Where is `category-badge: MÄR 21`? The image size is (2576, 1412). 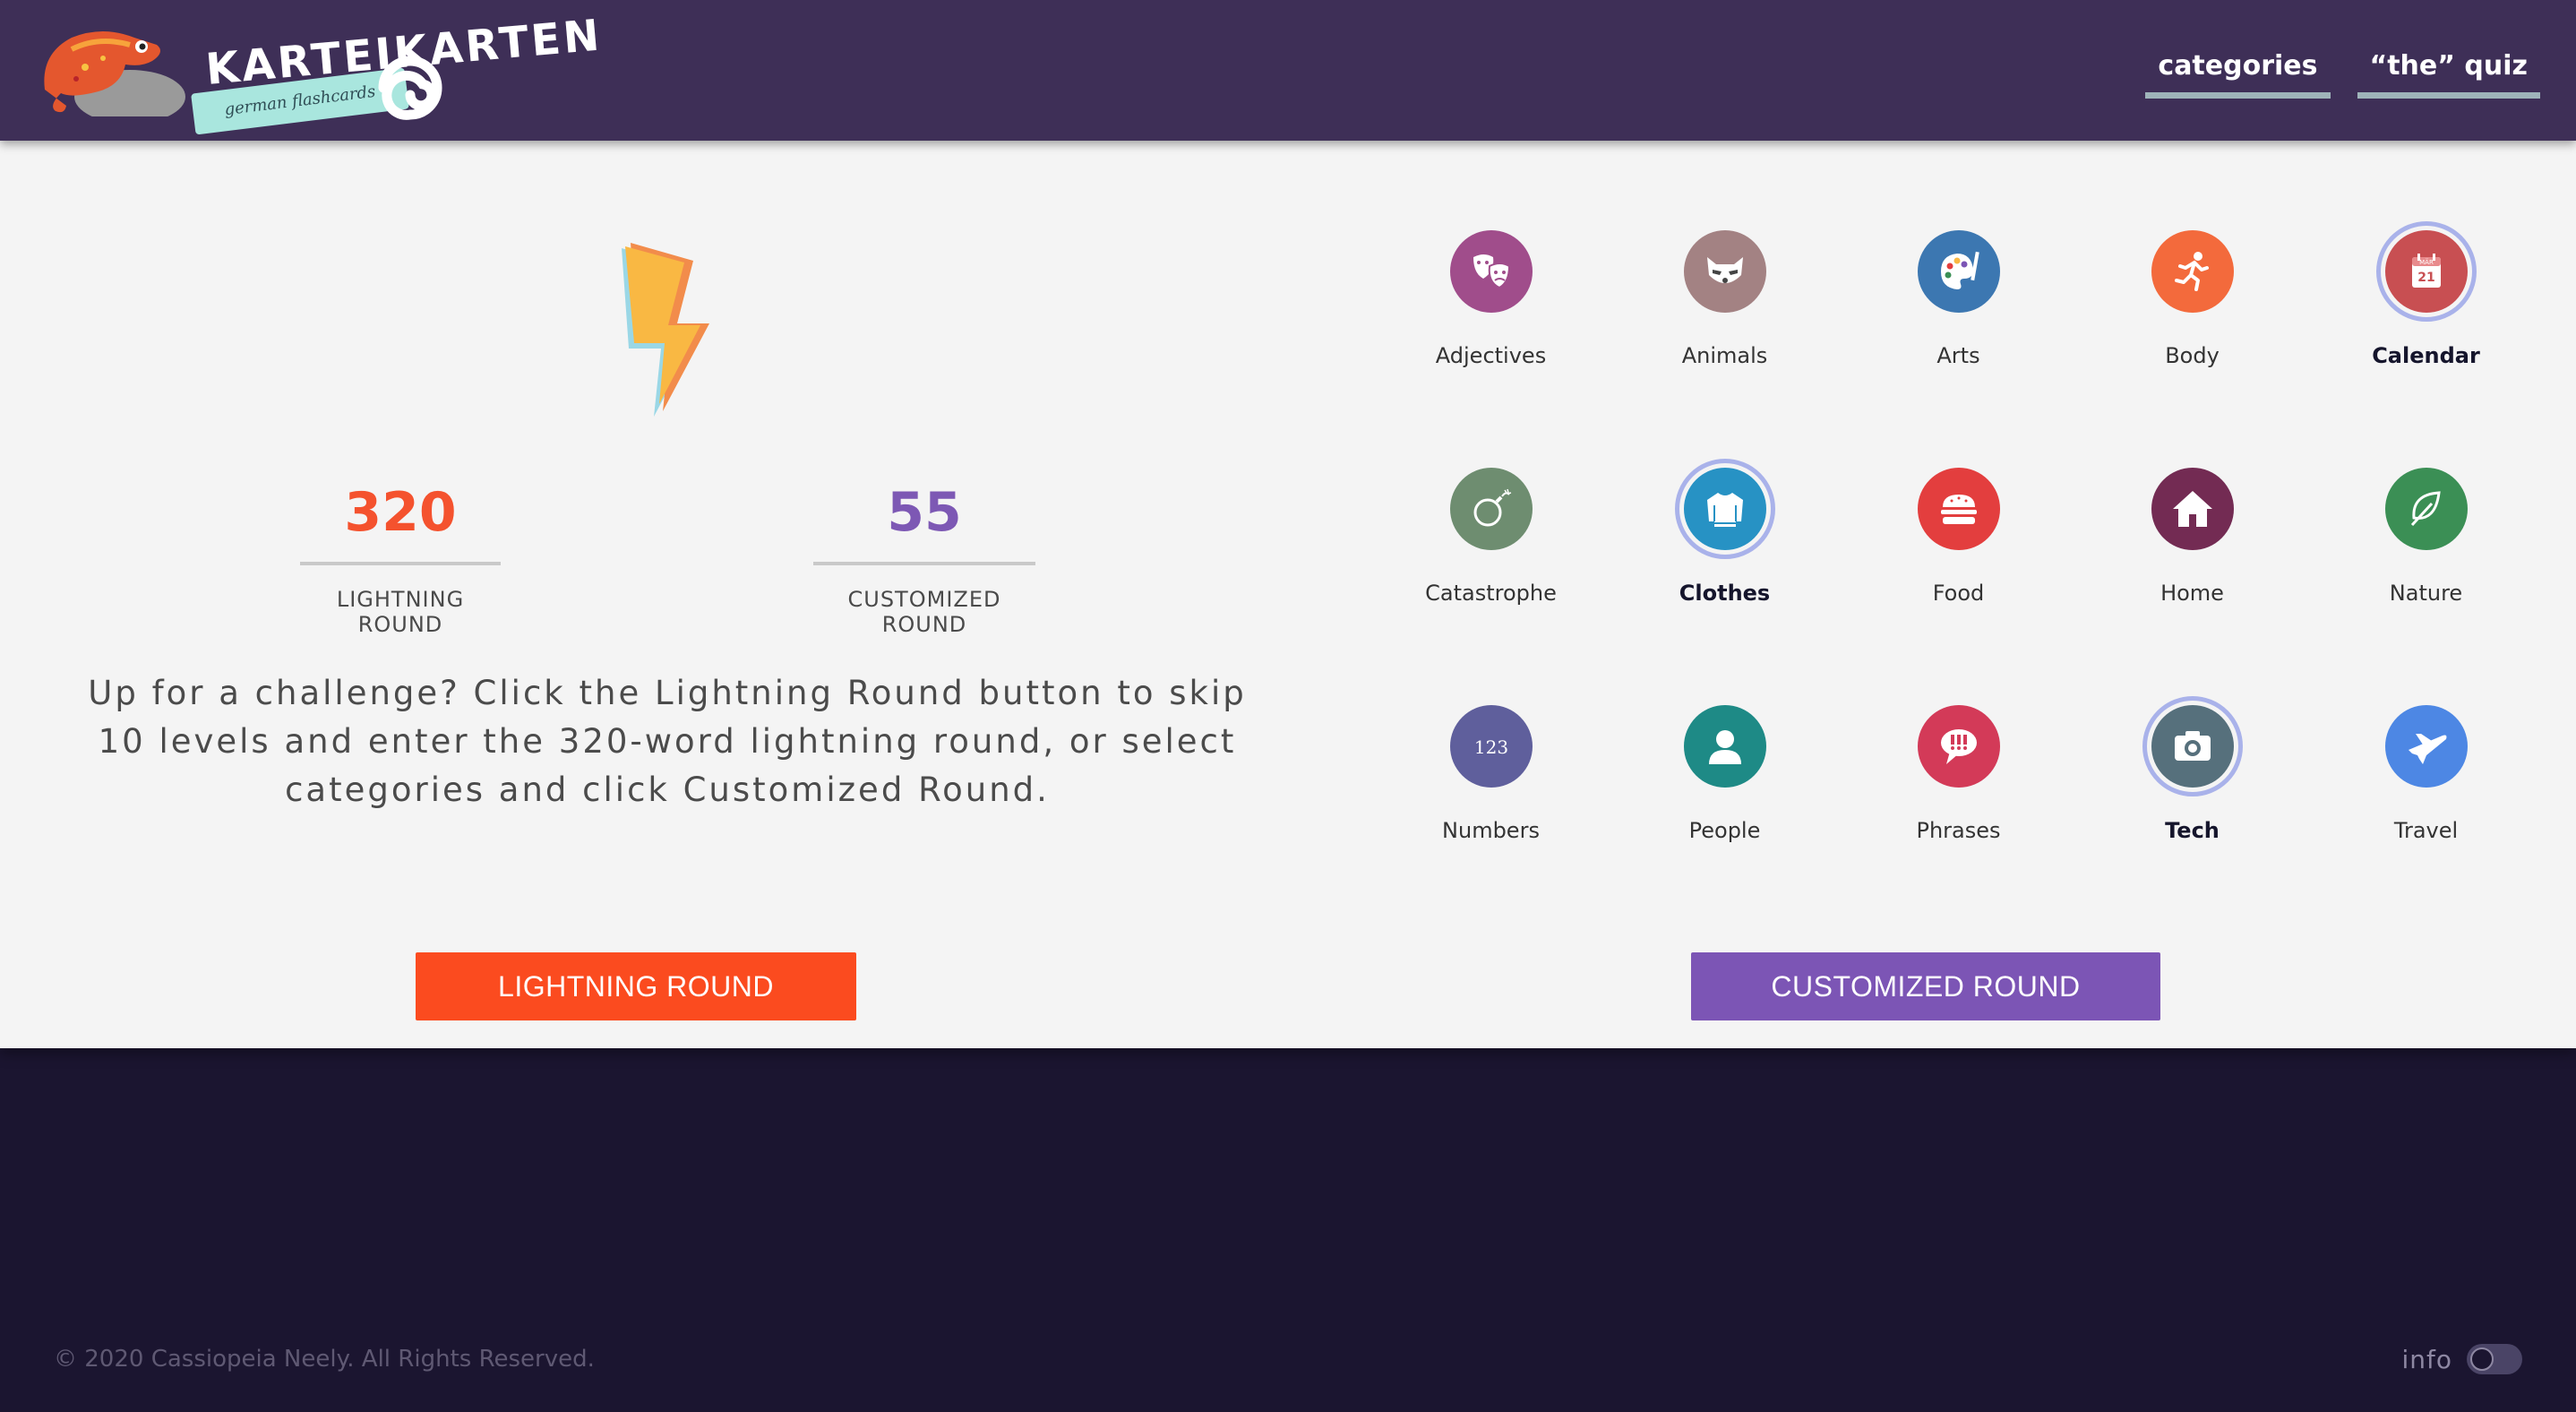 category-badge: MÄR 21 is located at coordinates (2426, 271).